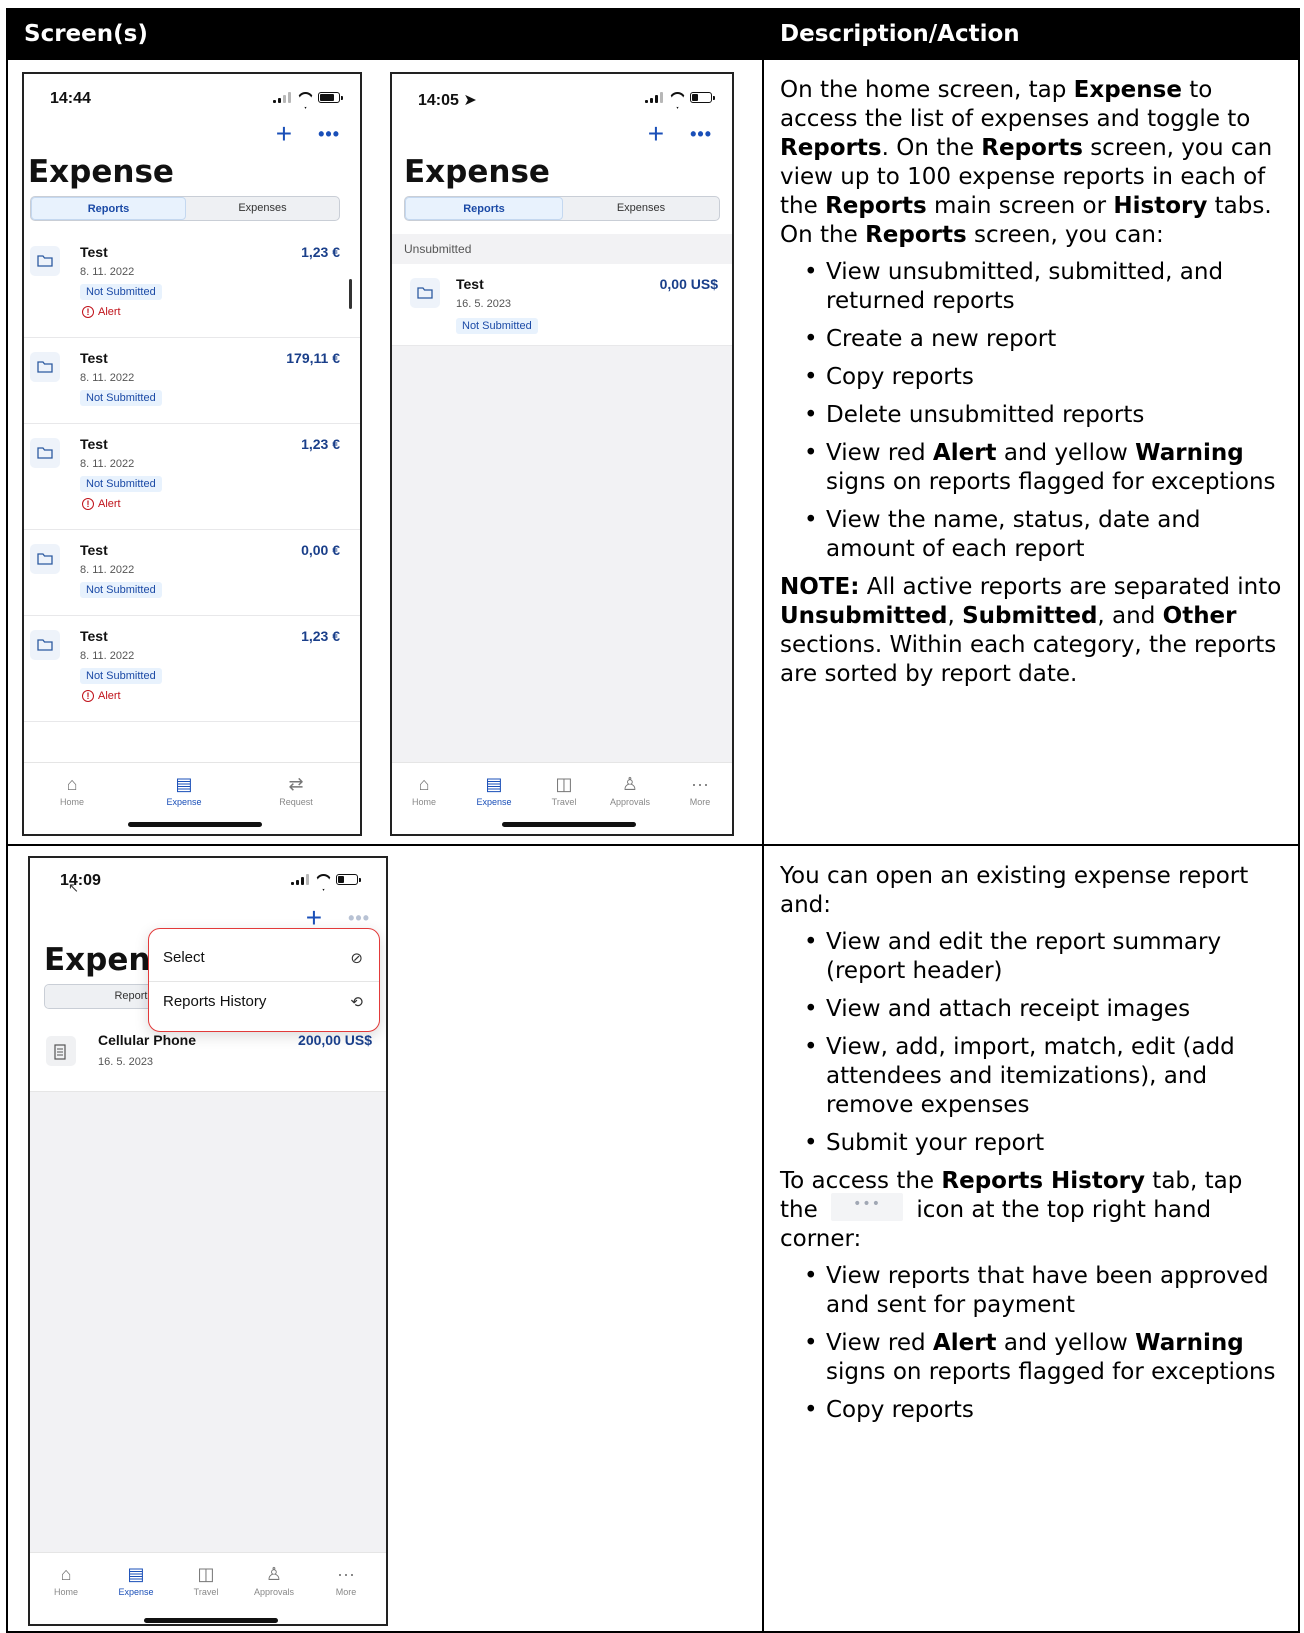 The height and width of the screenshot is (1633, 1304). Describe the element at coordinates (88, 696) in the screenshot. I see `alert-icon: !` at that location.